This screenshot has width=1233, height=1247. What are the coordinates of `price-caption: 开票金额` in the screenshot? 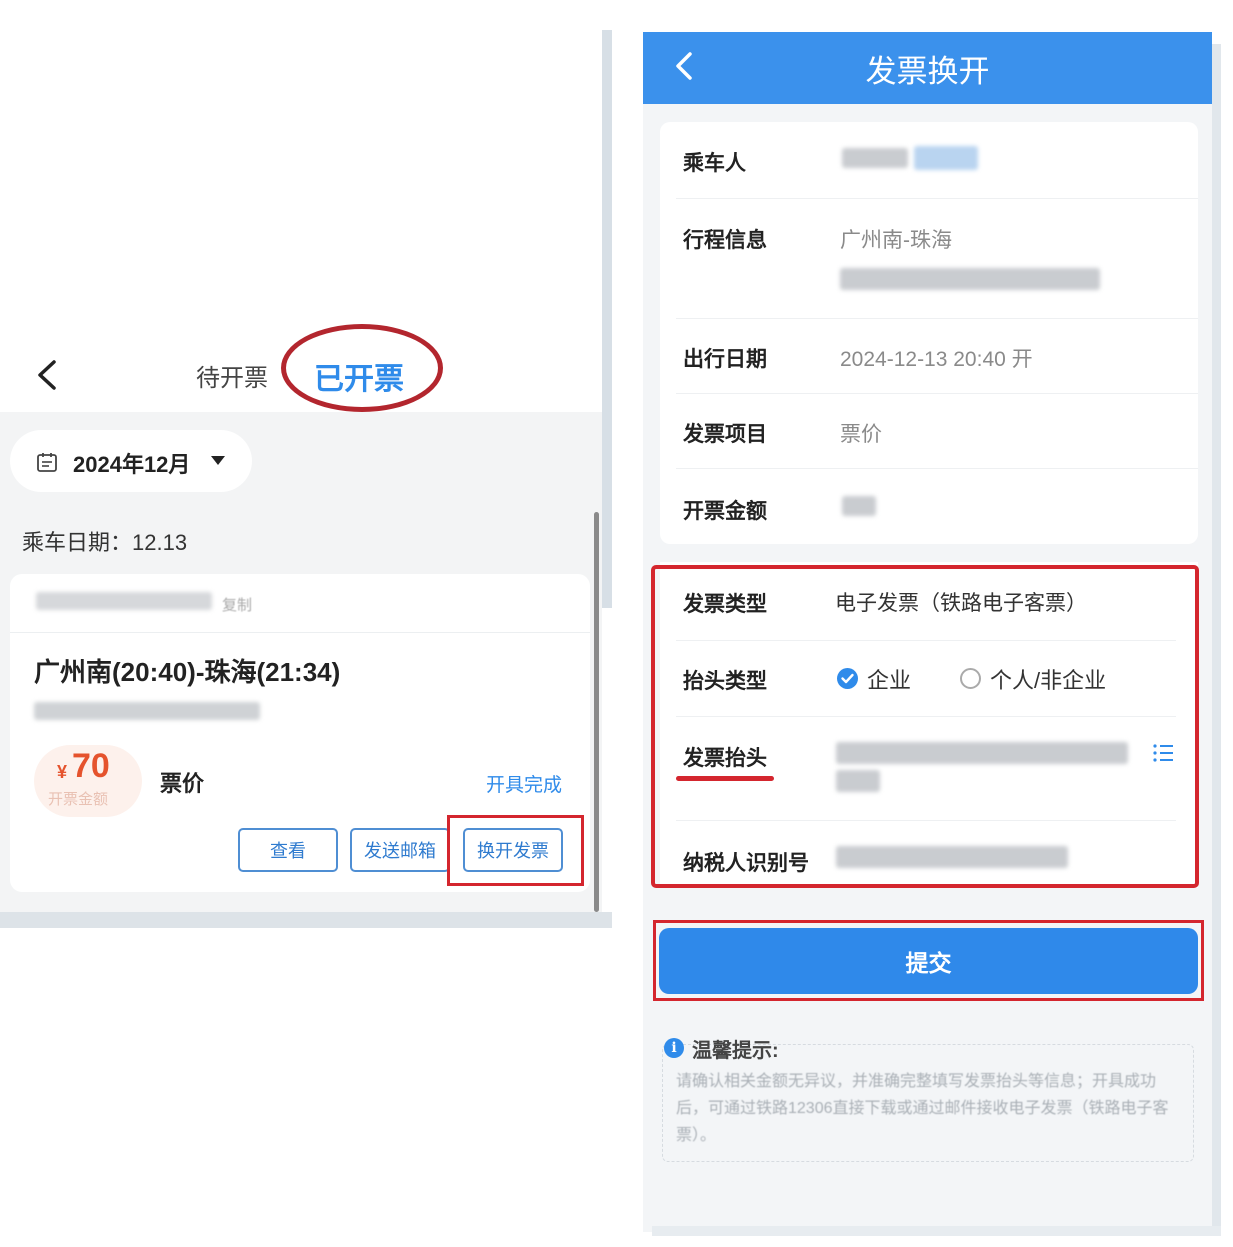 It's located at (78, 799).